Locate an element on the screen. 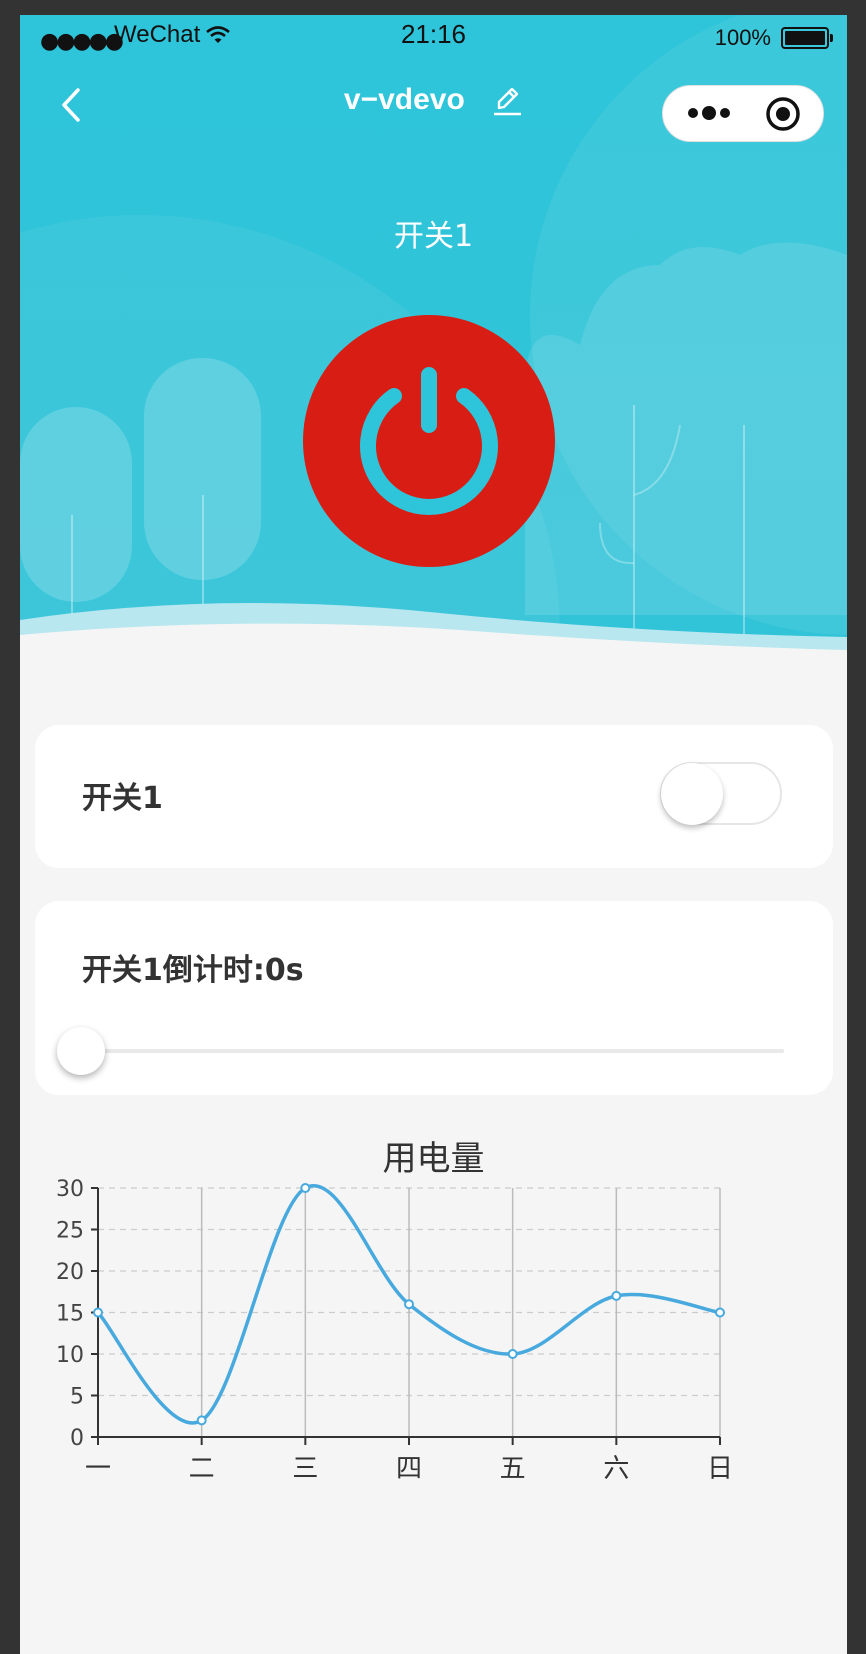 This screenshot has width=866, height=1654. battery-icon is located at coordinates (807, 38).